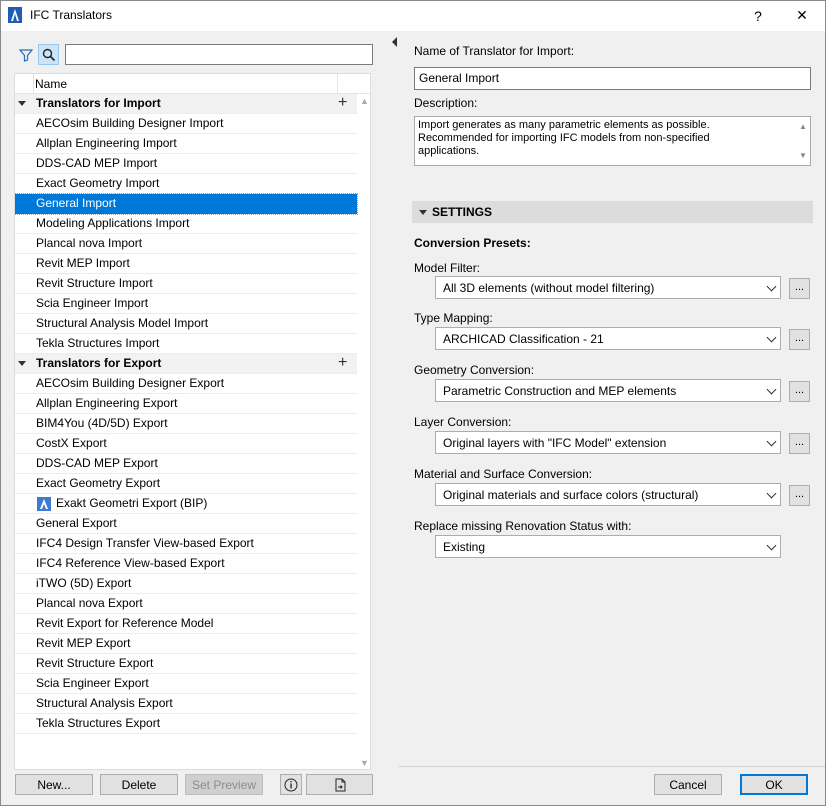  I want to click on description-label: Description:, so click(446, 103).